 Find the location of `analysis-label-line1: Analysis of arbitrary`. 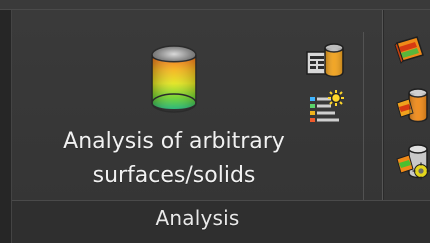

analysis-label-line1: Analysis of arbitrary is located at coordinates (174, 141).